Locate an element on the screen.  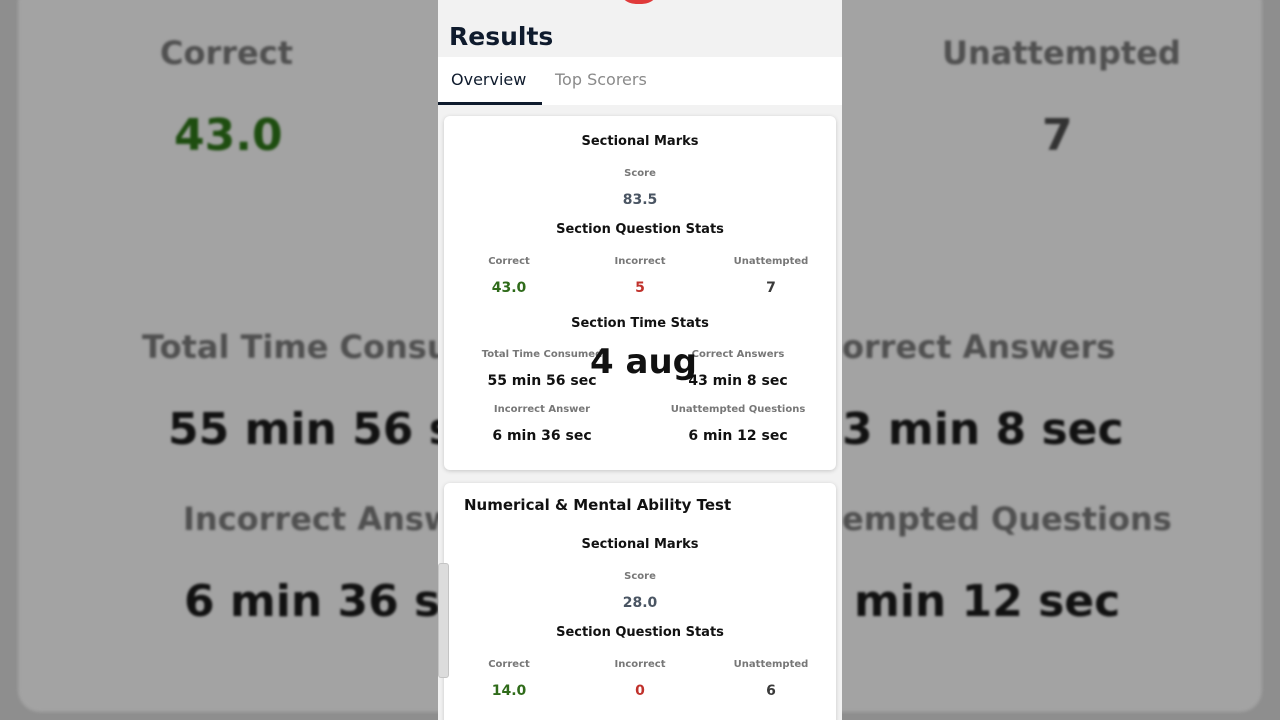
tab-top-scorers: Top Scorers is located at coordinates (601, 79).